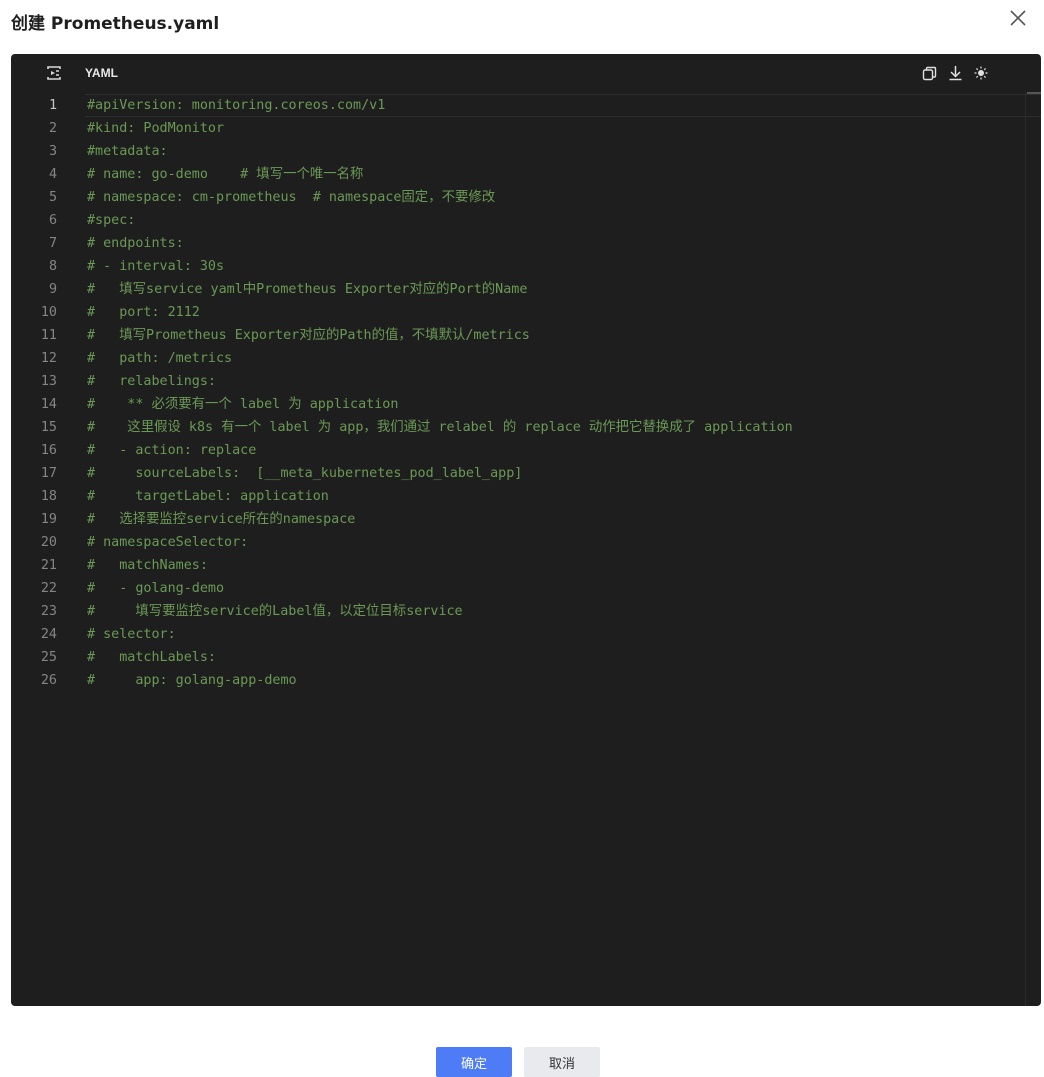 The image size is (1044, 1077). I want to click on code-line-text: #apiVersion: monitoring.coreos.com/v1, so click(236, 105).